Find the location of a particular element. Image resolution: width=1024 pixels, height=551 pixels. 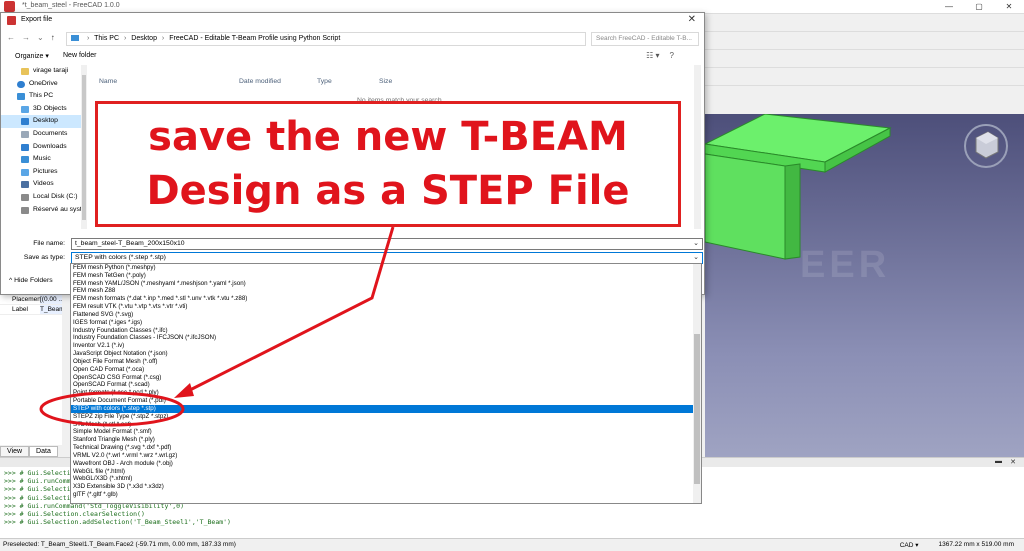

maximize-button: ▢ is located at coordinates (979, 7).